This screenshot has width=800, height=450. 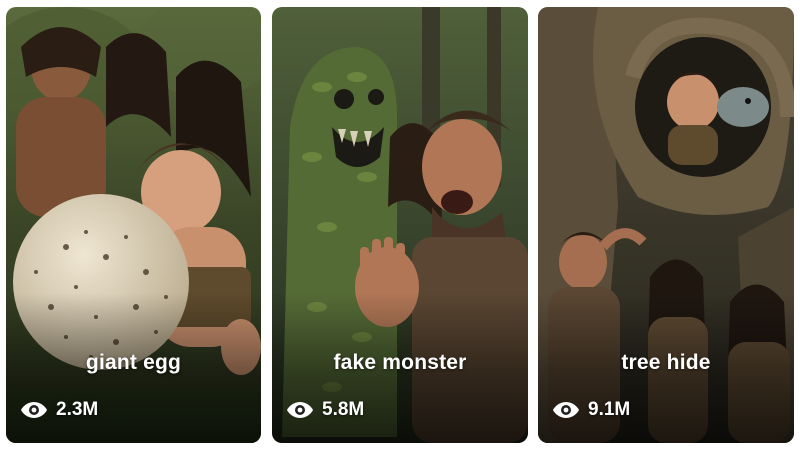 I want to click on view-count-value: 9.1M, so click(x=609, y=409).